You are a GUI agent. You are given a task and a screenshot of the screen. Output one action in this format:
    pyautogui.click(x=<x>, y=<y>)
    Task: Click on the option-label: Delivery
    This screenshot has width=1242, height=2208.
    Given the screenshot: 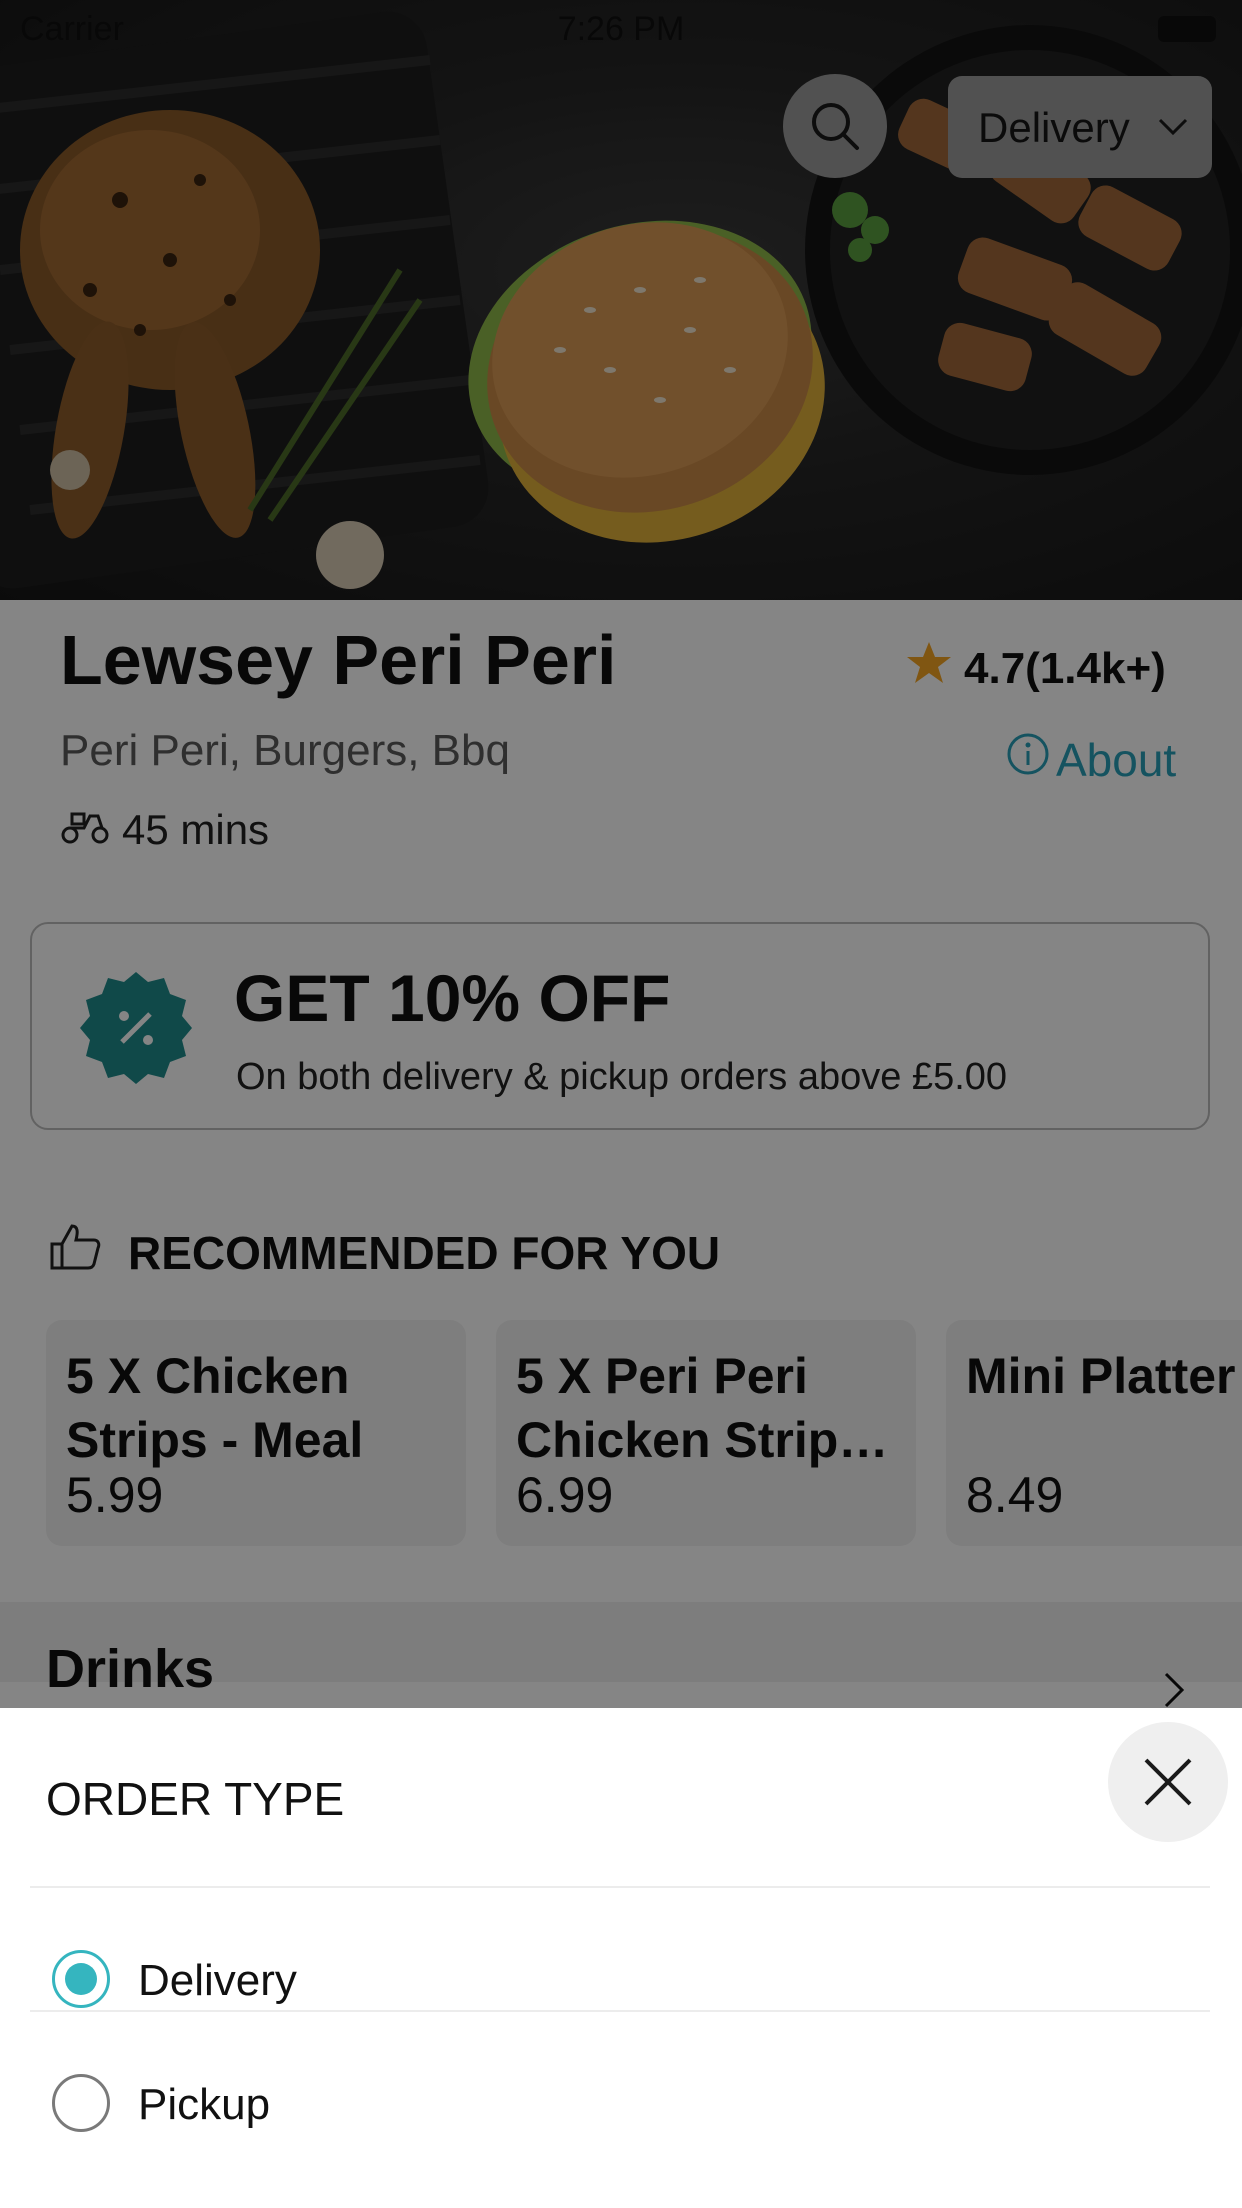 What is the action you would take?
    pyautogui.click(x=217, y=1980)
    